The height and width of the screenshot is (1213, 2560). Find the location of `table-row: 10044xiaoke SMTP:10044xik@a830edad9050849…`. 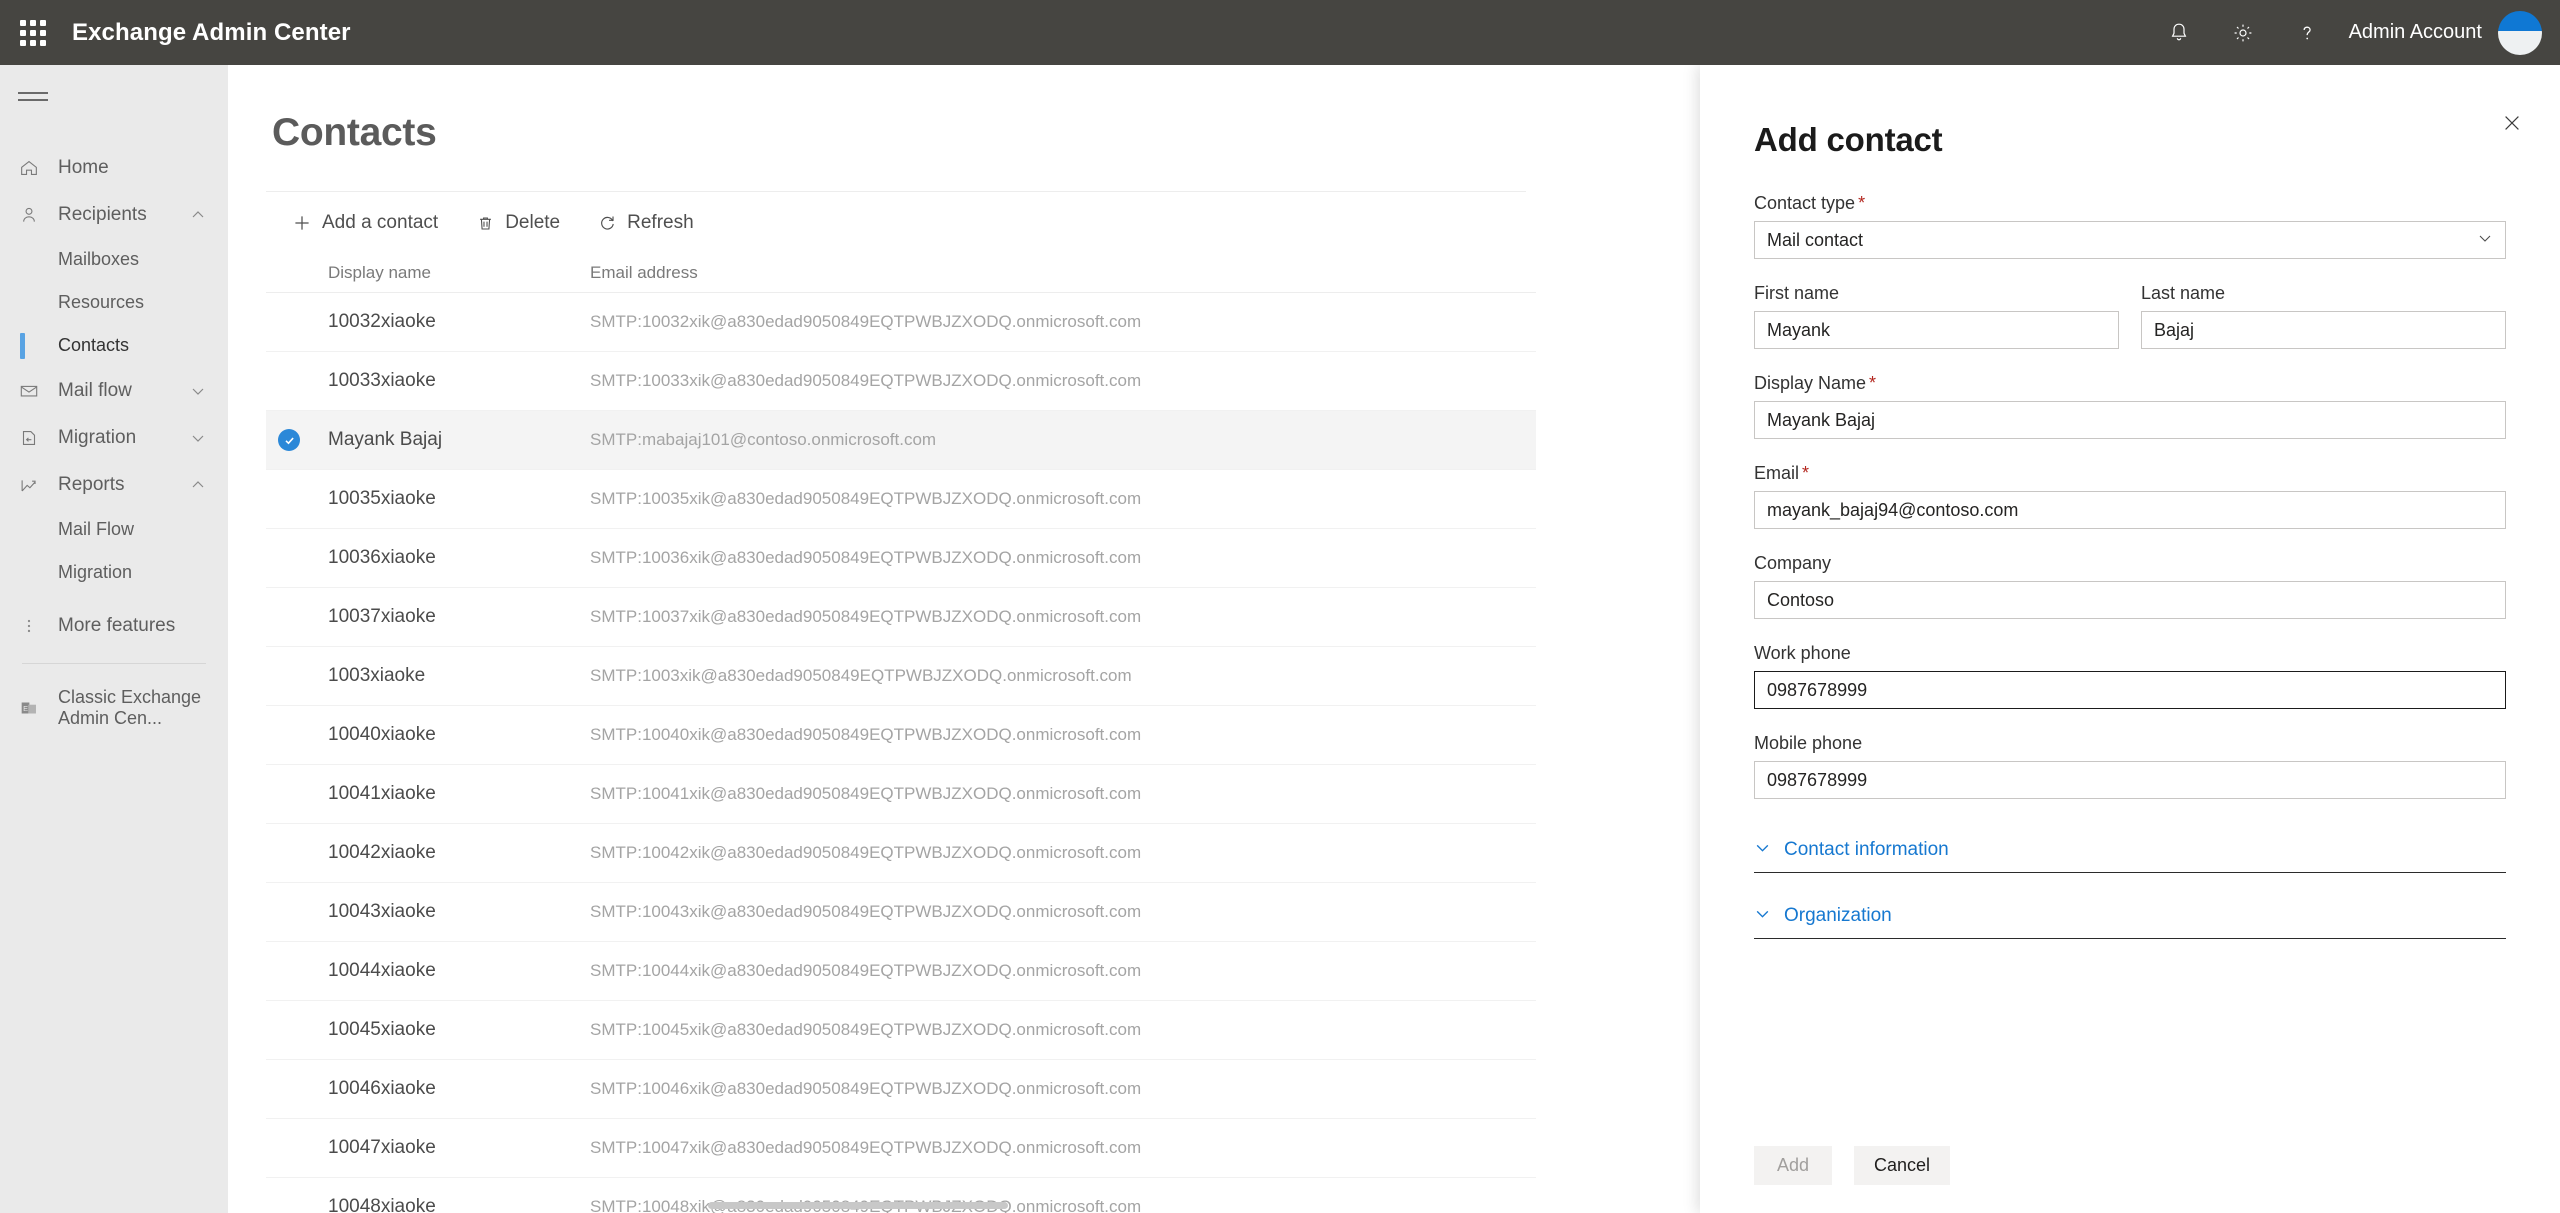

table-row: 10044xiaoke SMTP:10044xik@a830edad9050849… is located at coordinates (901, 971).